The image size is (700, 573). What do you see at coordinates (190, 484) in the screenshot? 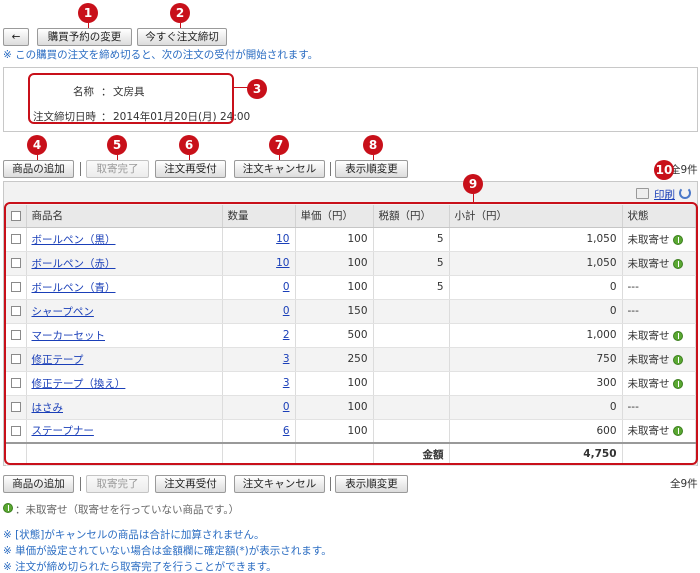
I see `reaccept-order-button-bottom: 注文再受付` at bounding box center [190, 484].